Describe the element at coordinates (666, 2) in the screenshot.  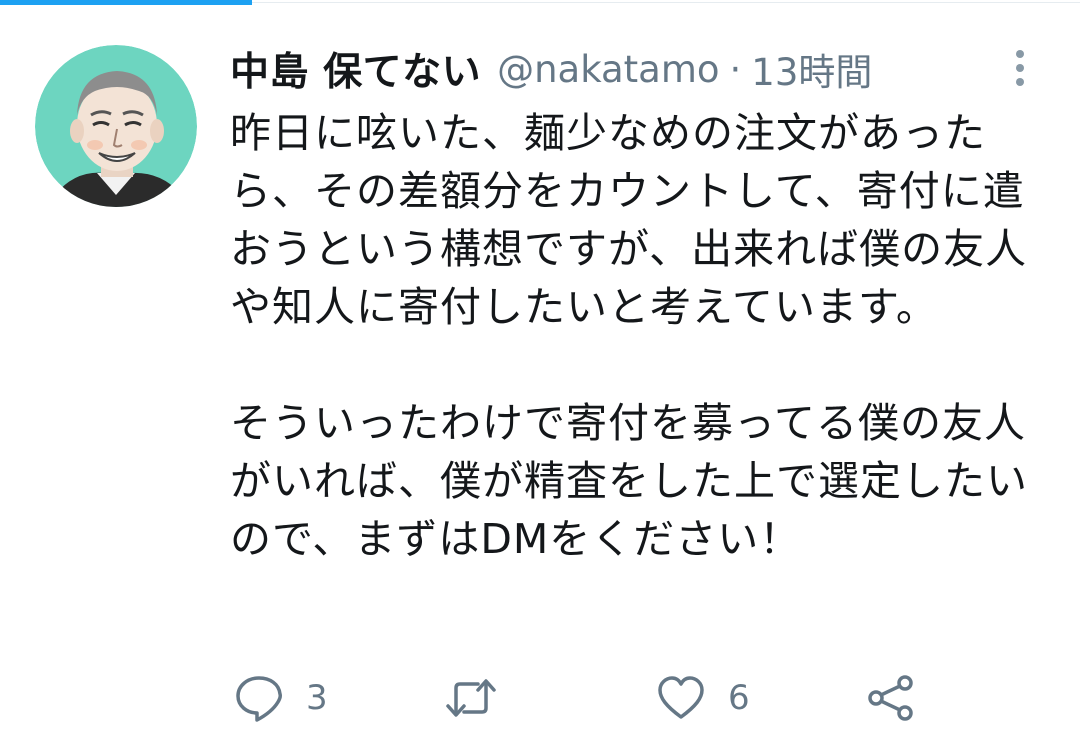
I see `top-divider` at that location.